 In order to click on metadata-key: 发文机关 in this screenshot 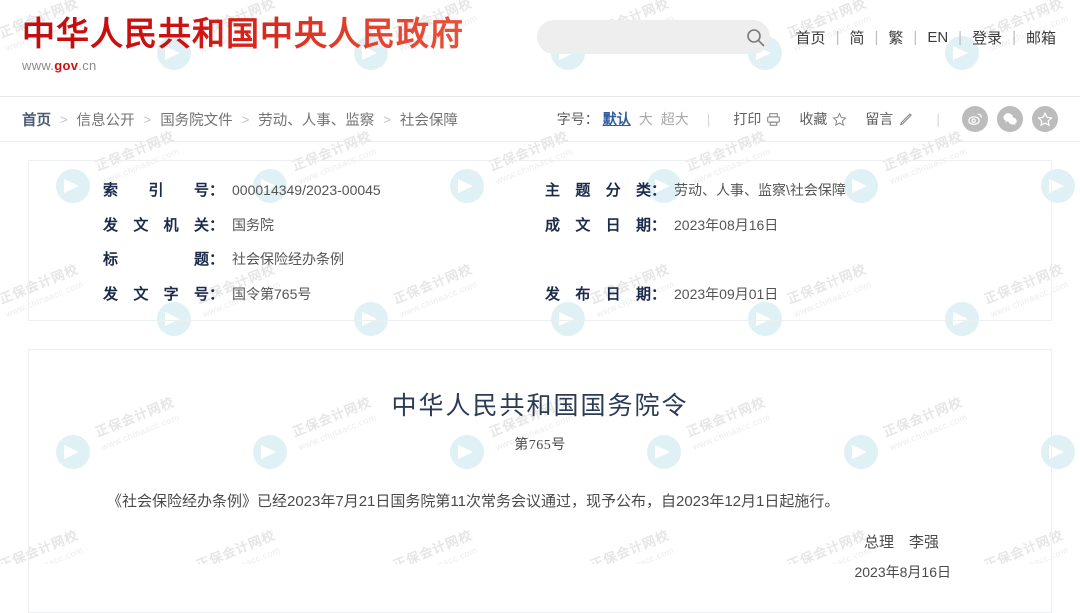, I will do `click(156, 224)`.